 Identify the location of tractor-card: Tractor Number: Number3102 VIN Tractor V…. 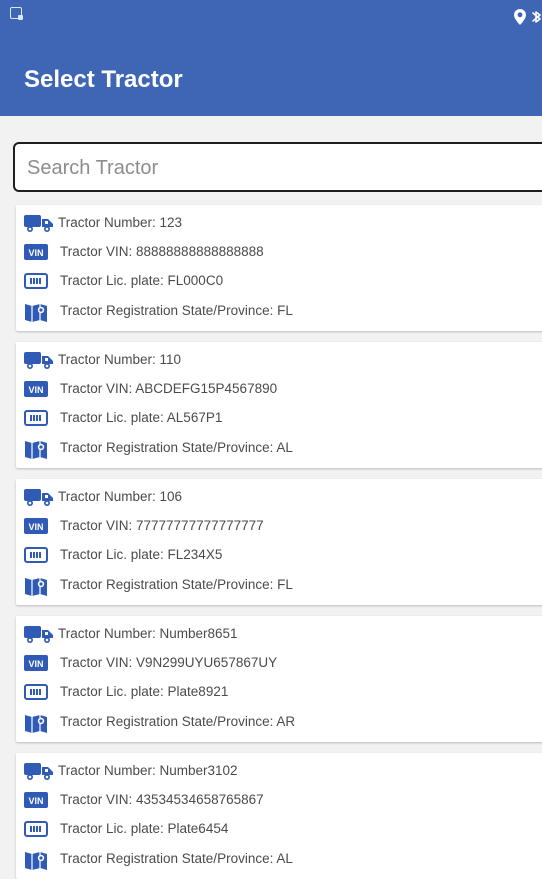
(279, 816).